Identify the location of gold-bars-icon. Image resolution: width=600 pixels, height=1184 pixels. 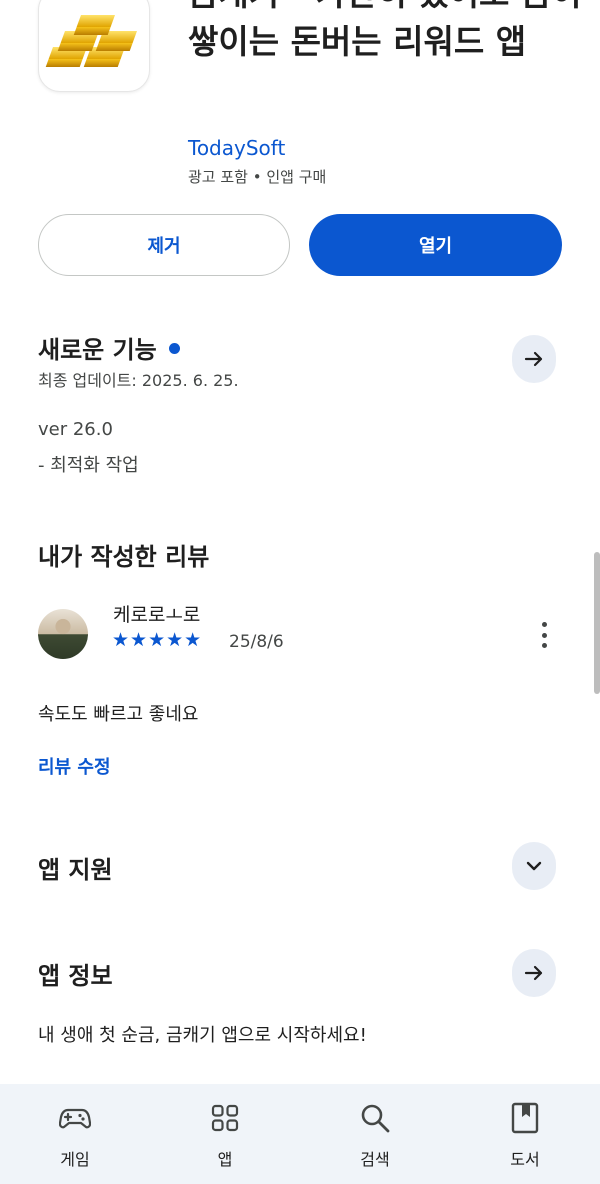
(91, 41).